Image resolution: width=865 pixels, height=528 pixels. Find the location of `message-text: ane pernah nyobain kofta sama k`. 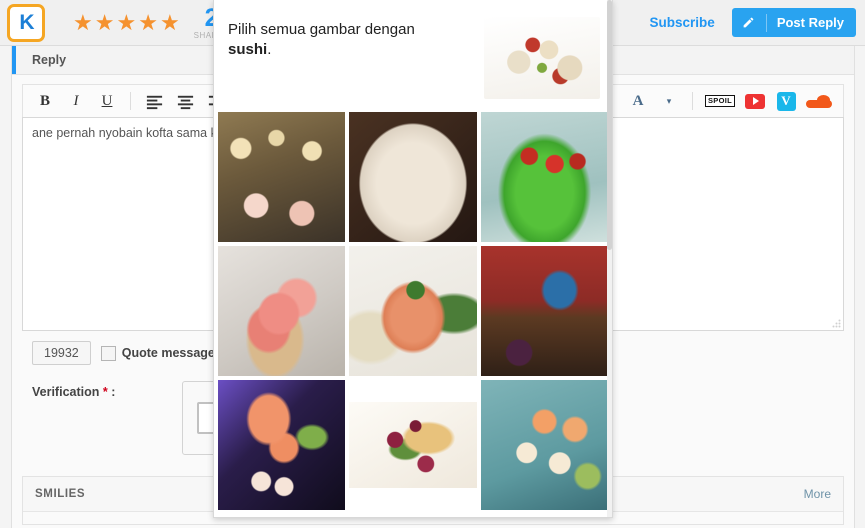

message-text: ane pernah nyobain kofta sama k is located at coordinates (124, 133).